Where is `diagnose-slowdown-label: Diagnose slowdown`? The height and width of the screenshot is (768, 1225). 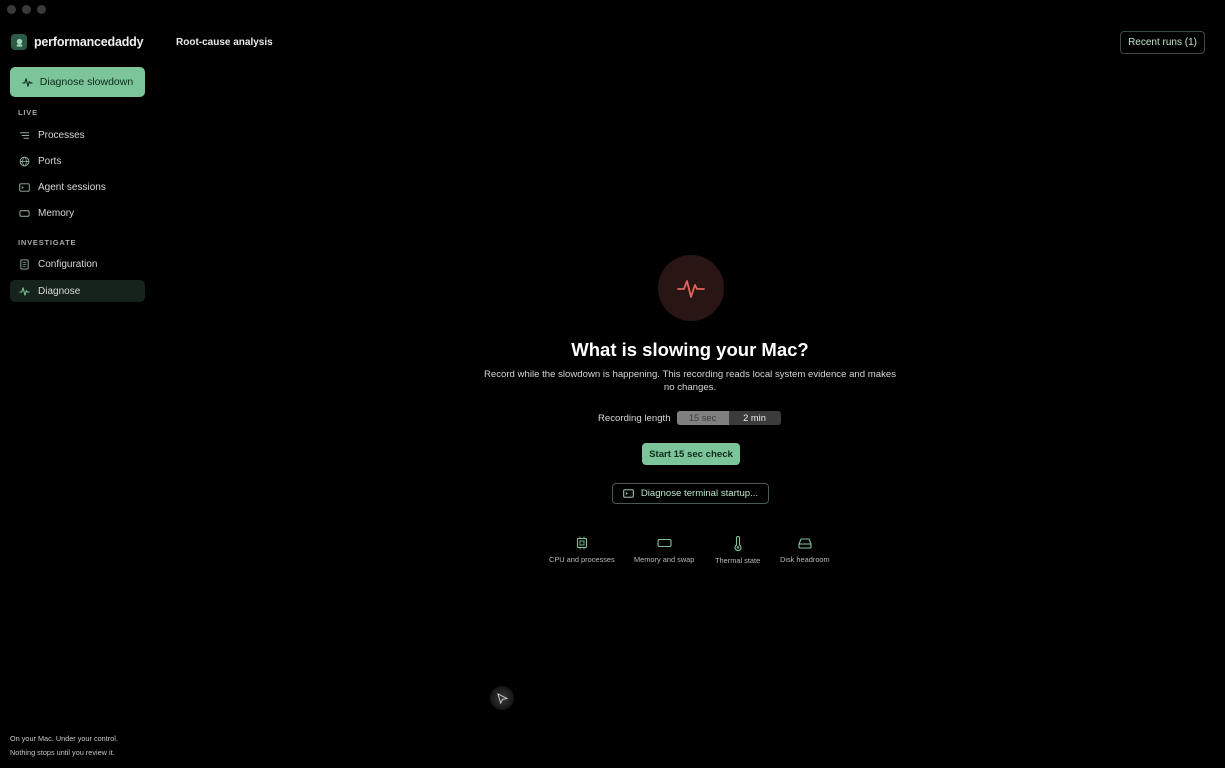 diagnose-slowdown-label: Diagnose slowdown is located at coordinates (86, 82).